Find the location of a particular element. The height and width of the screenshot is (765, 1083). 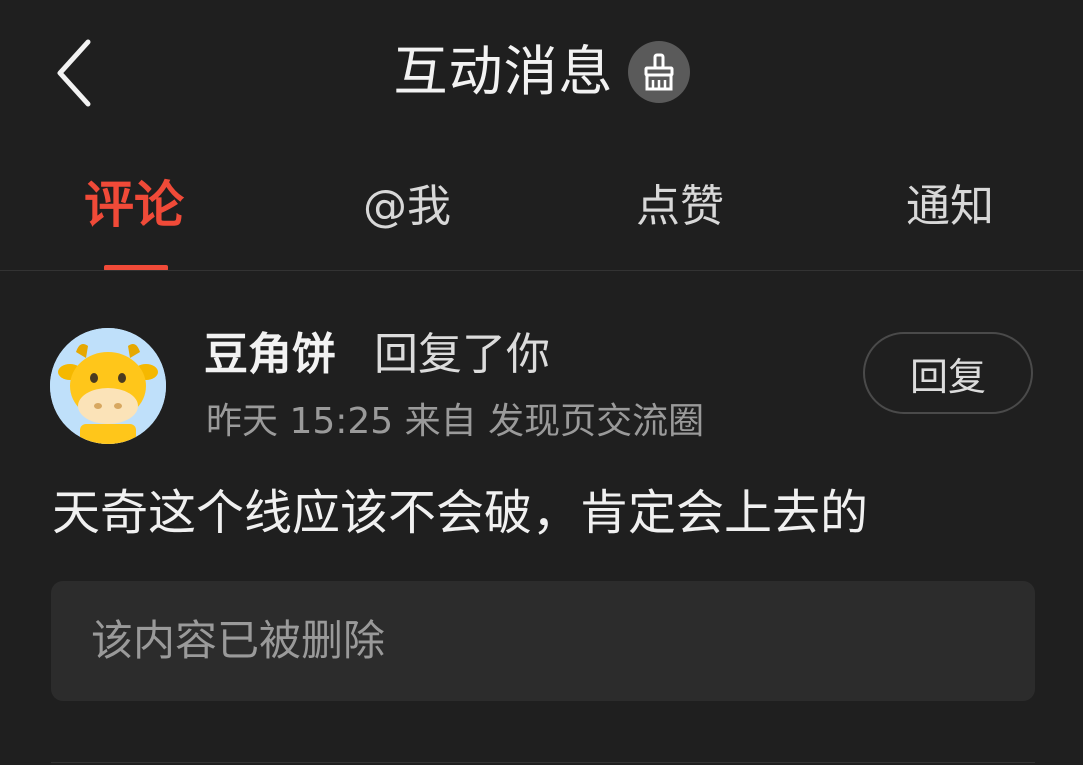

tab-comments: 评论 is located at coordinates (134, 205).